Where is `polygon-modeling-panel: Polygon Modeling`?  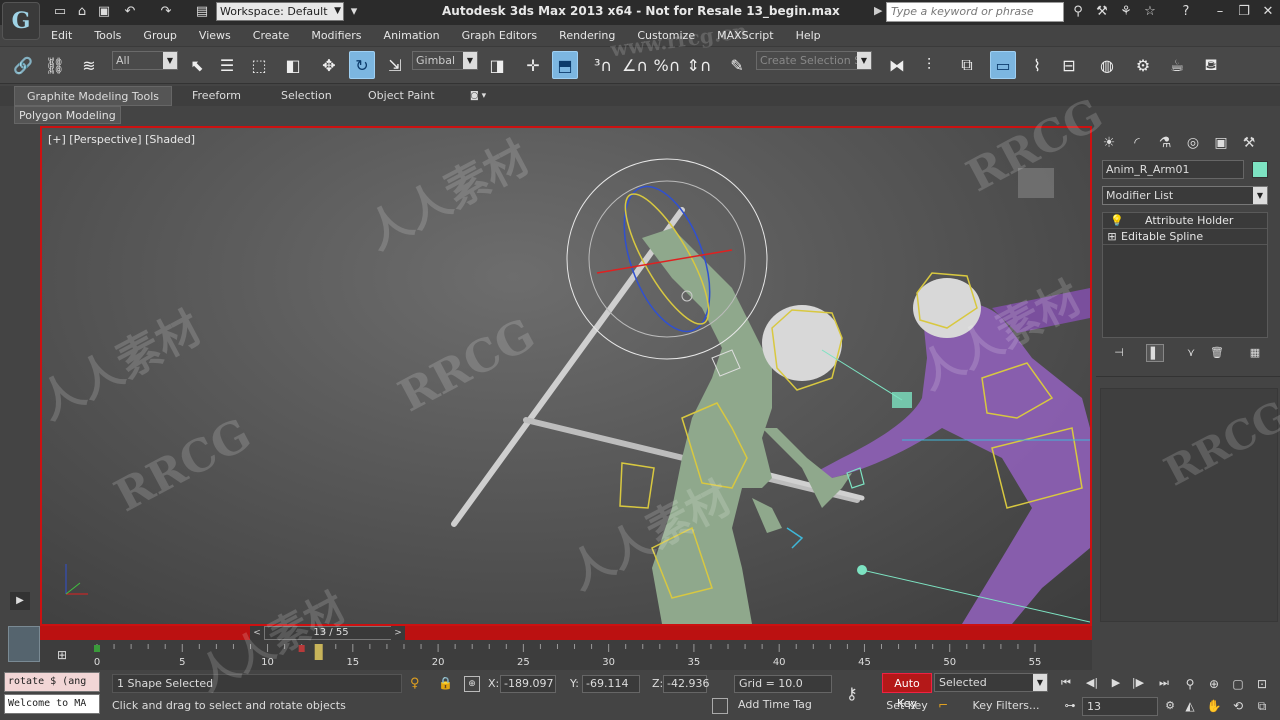 polygon-modeling-panel: Polygon Modeling is located at coordinates (67, 115).